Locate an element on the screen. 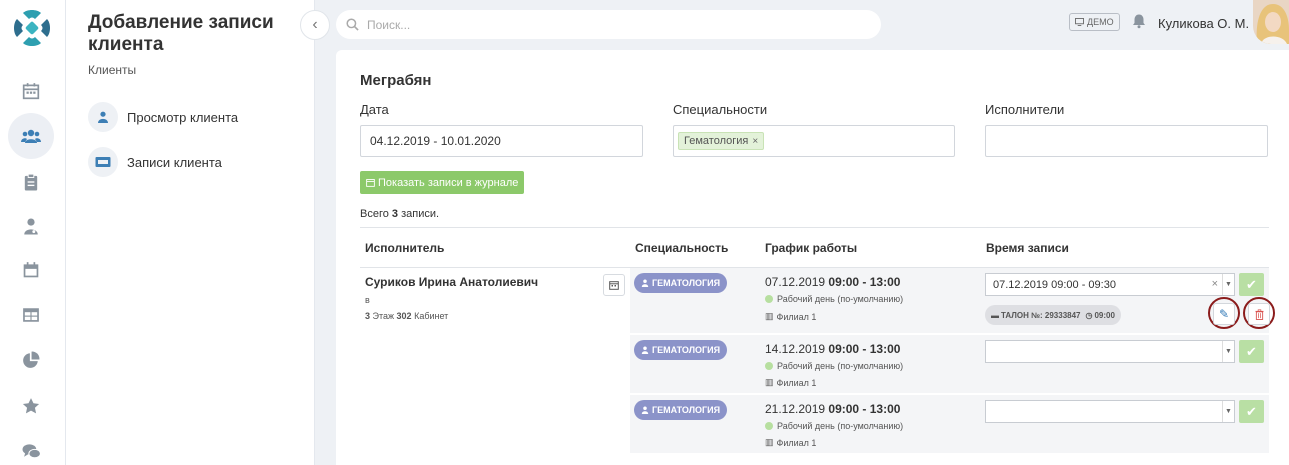 The image size is (1289, 465). user-name: Куликова О. М. is located at coordinates (1203, 23).